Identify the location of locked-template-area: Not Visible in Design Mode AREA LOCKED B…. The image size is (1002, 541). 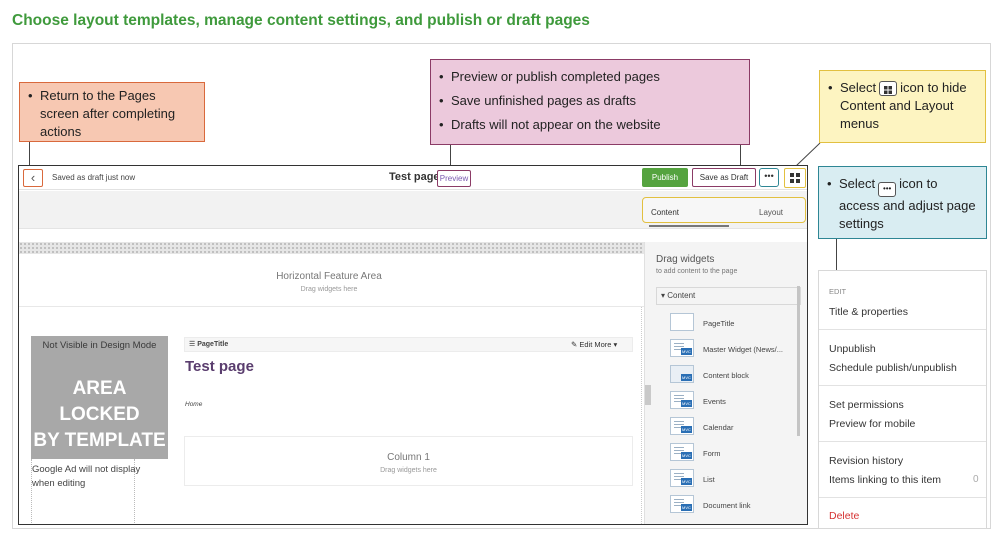
(99, 397).